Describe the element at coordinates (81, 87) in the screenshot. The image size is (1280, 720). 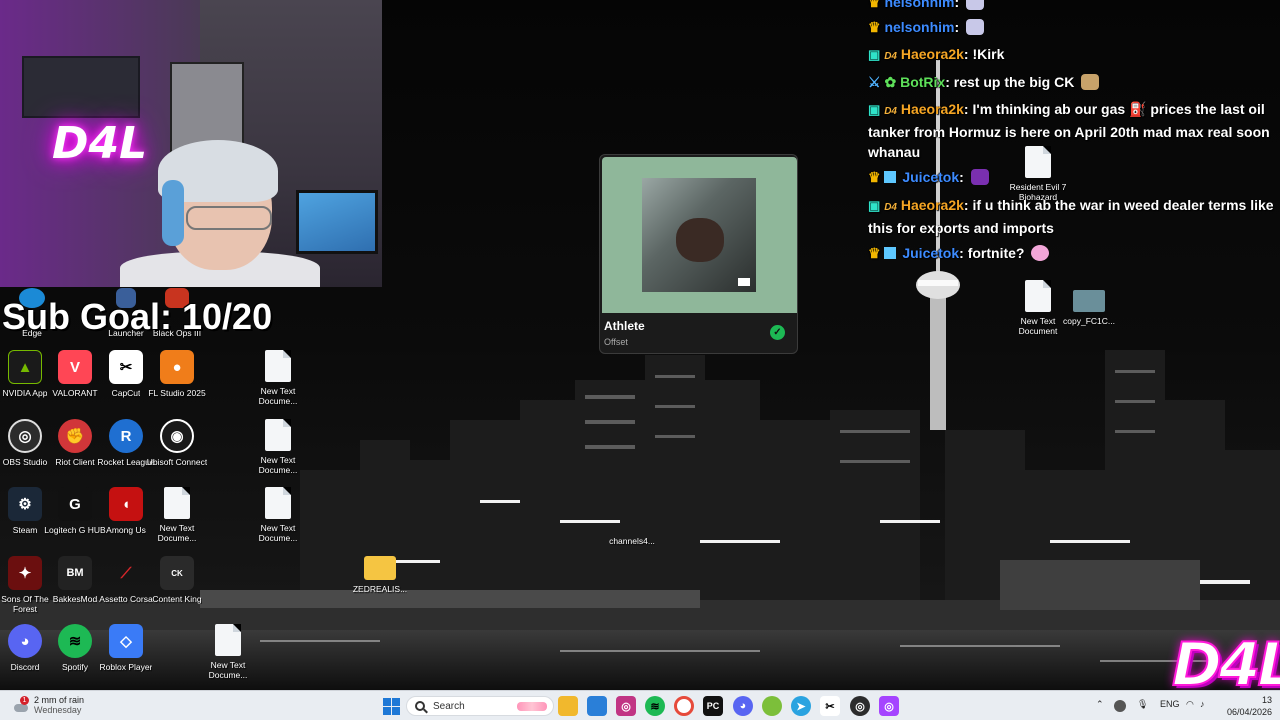
I see `wall-picture` at that location.